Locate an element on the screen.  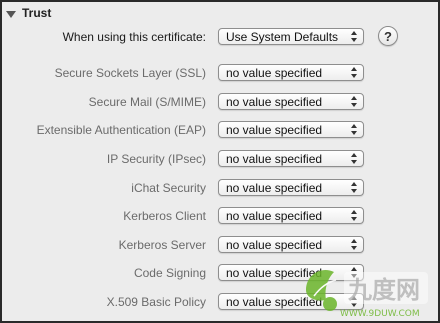
trust-section-header: Trust is located at coordinates (28, 13).